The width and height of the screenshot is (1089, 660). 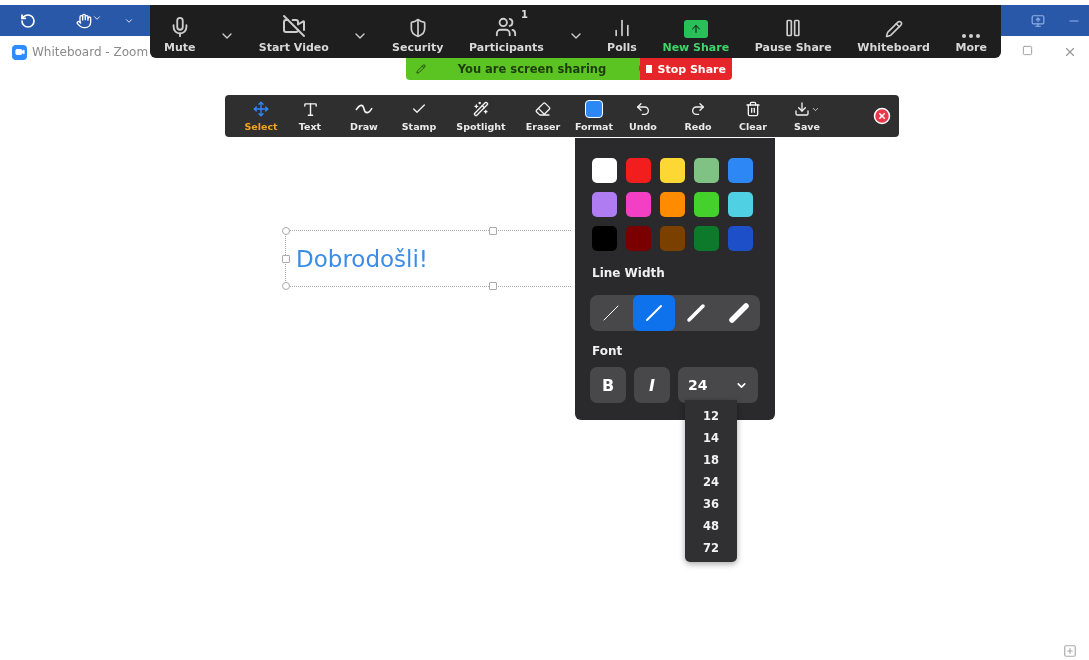 I want to click on meeting-control-button: Whiteboard, so click(x=893, y=31).